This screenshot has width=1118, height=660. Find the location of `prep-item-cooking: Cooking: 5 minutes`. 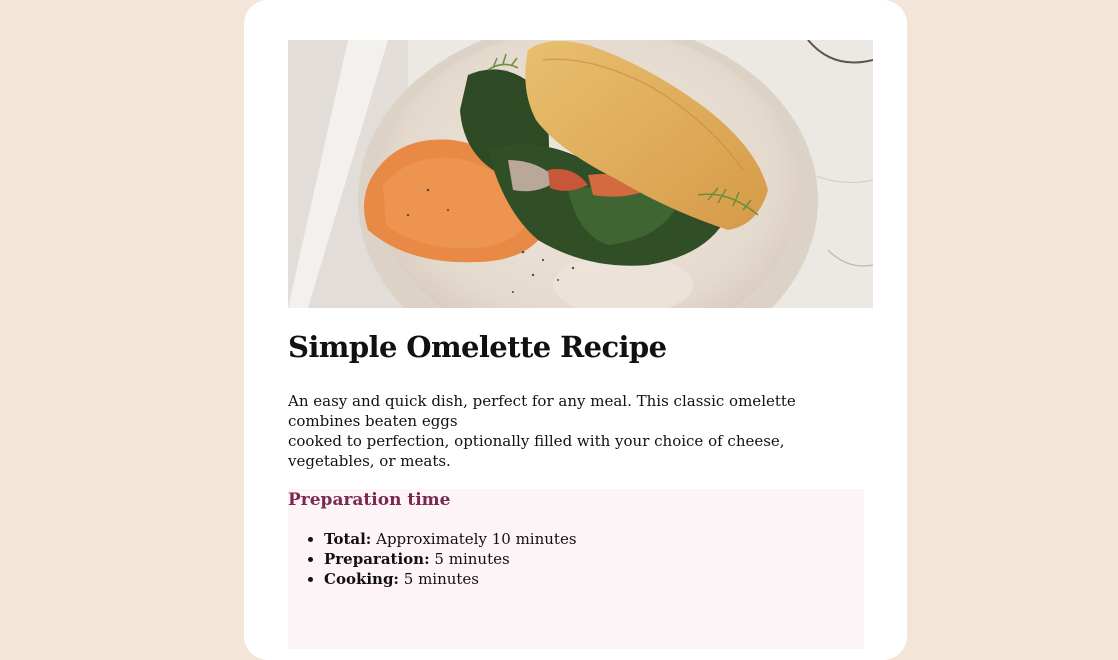

prep-item-cooking: Cooking: 5 minutes is located at coordinates (450, 579).